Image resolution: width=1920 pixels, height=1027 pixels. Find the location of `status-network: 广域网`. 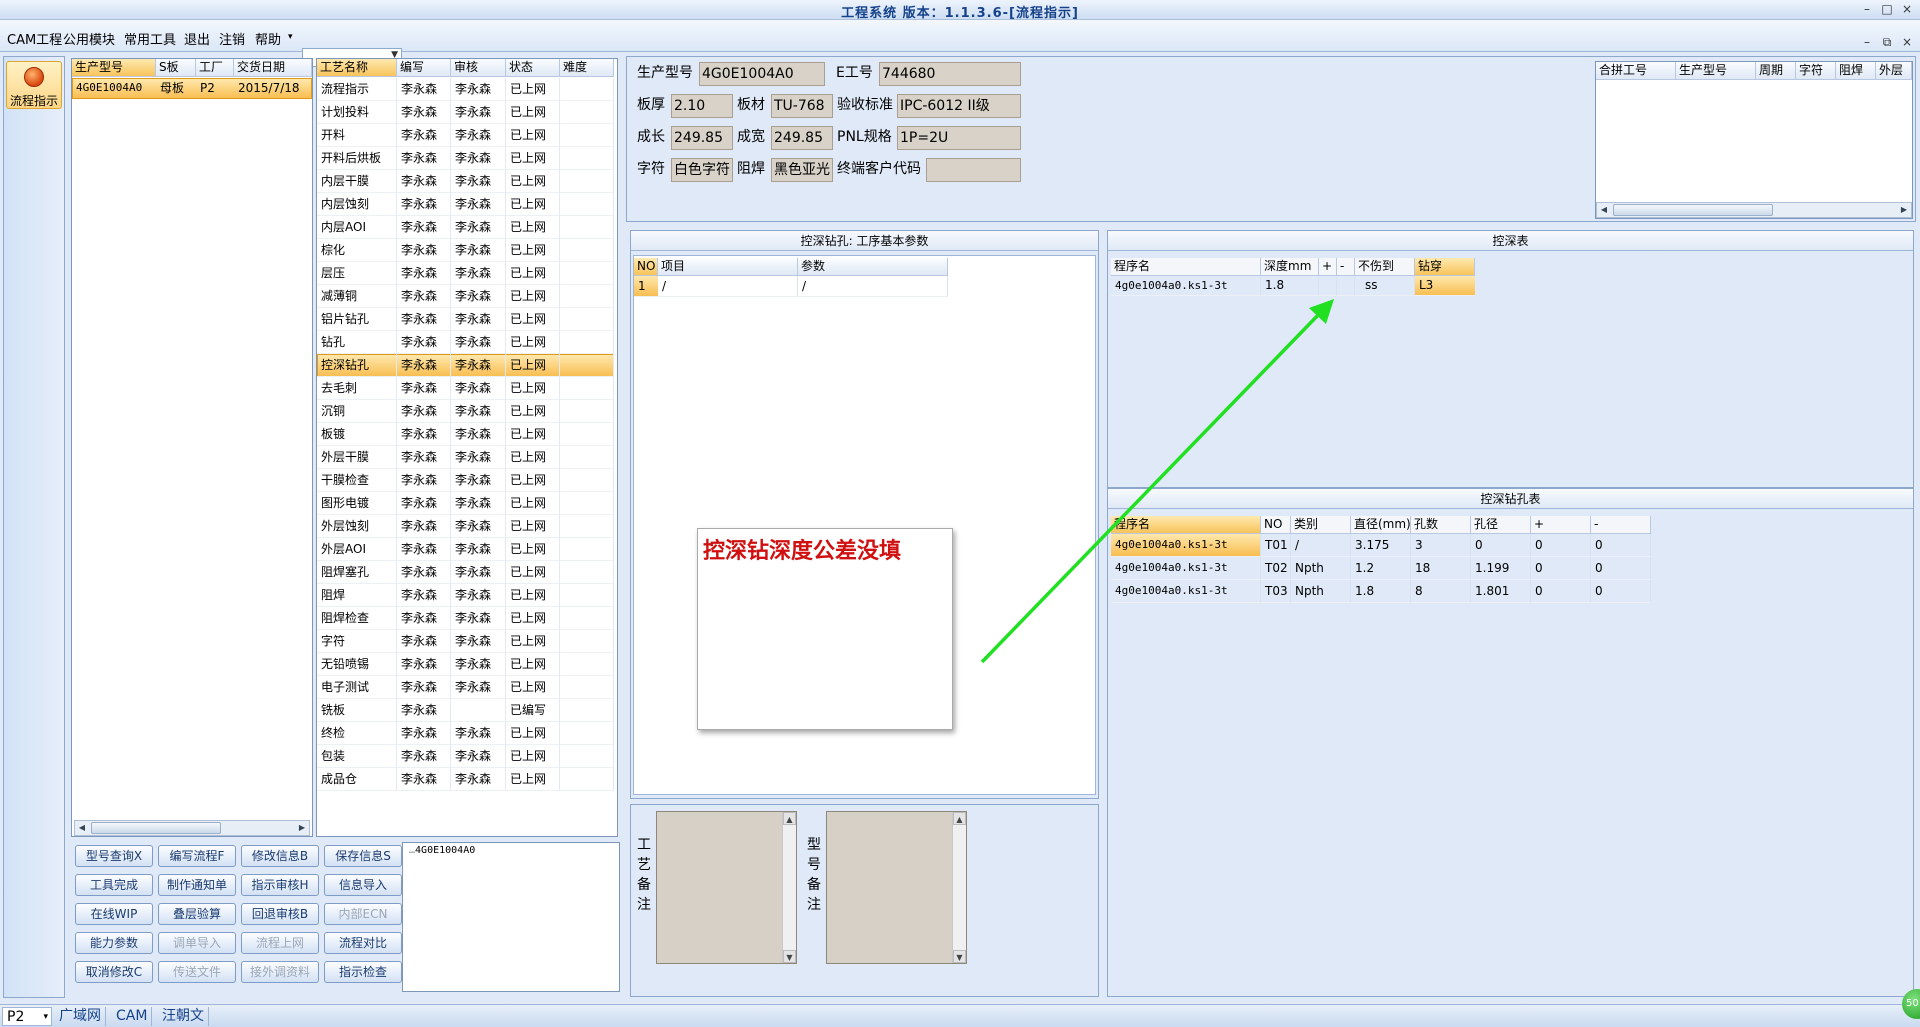

status-network: 广域网 is located at coordinates (80, 1016).